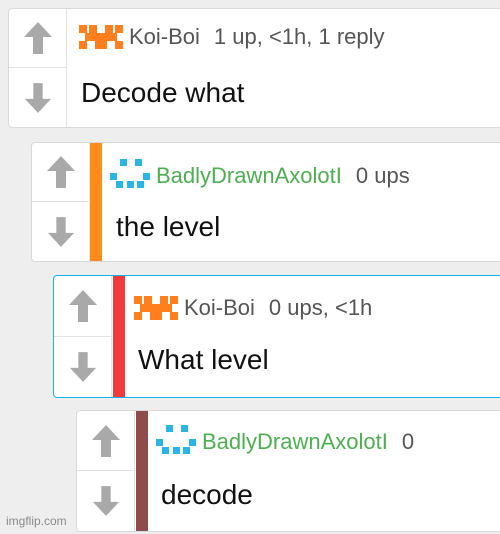  Describe the element at coordinates (408, 441) in the screenshot. I see `comment-meta: 0` at that location.